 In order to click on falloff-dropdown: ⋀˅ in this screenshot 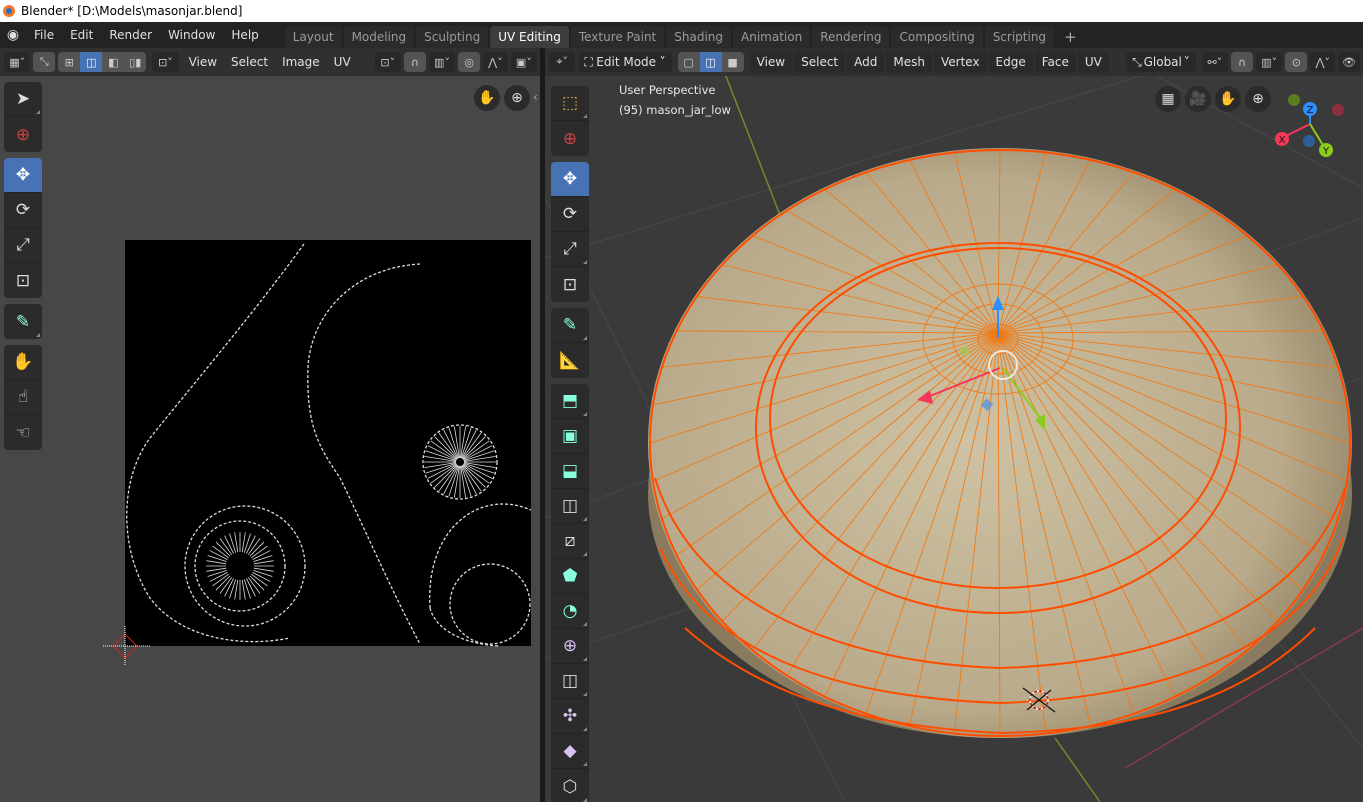, I will do `click(495, 62)`.